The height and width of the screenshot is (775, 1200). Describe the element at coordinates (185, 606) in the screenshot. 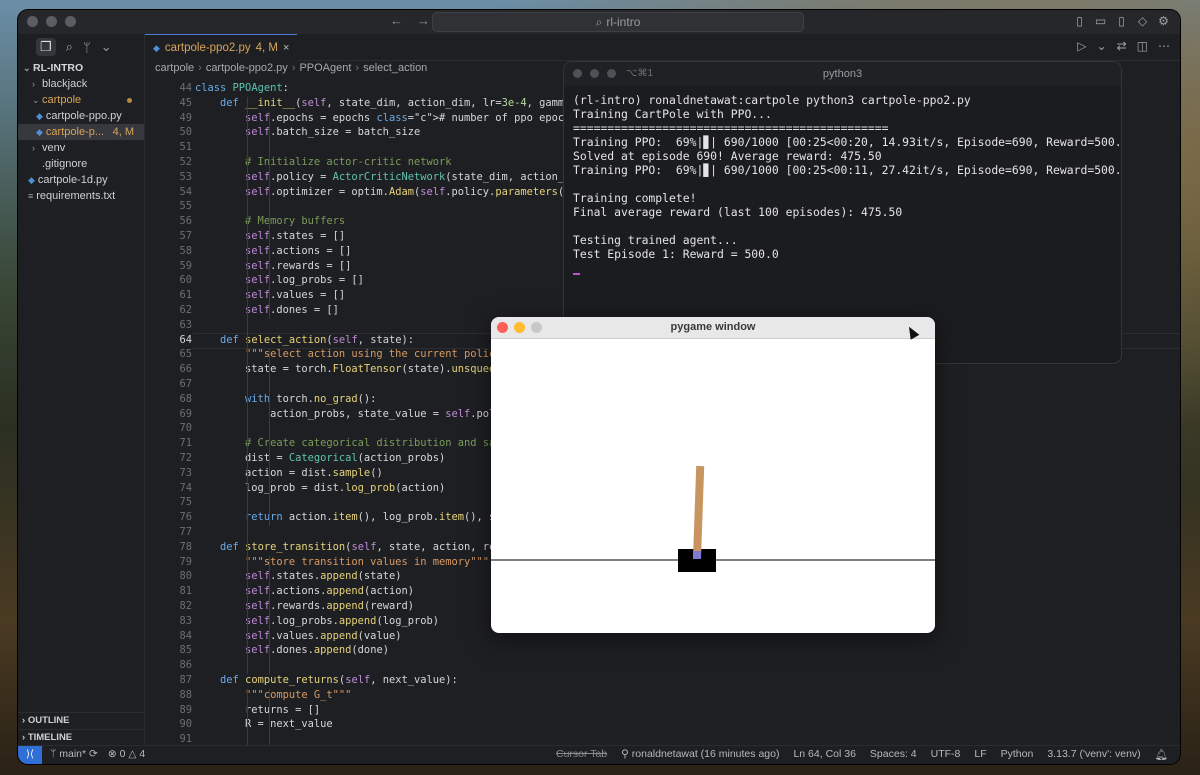

I see `line-number: 82` at that location.